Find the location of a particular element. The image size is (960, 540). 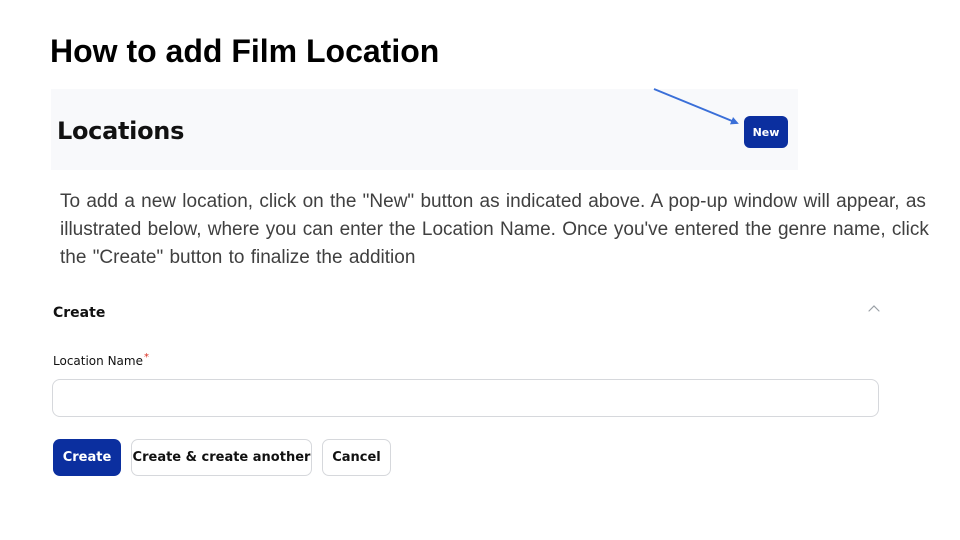

arrow-icon is located at coordinates (696, 106).